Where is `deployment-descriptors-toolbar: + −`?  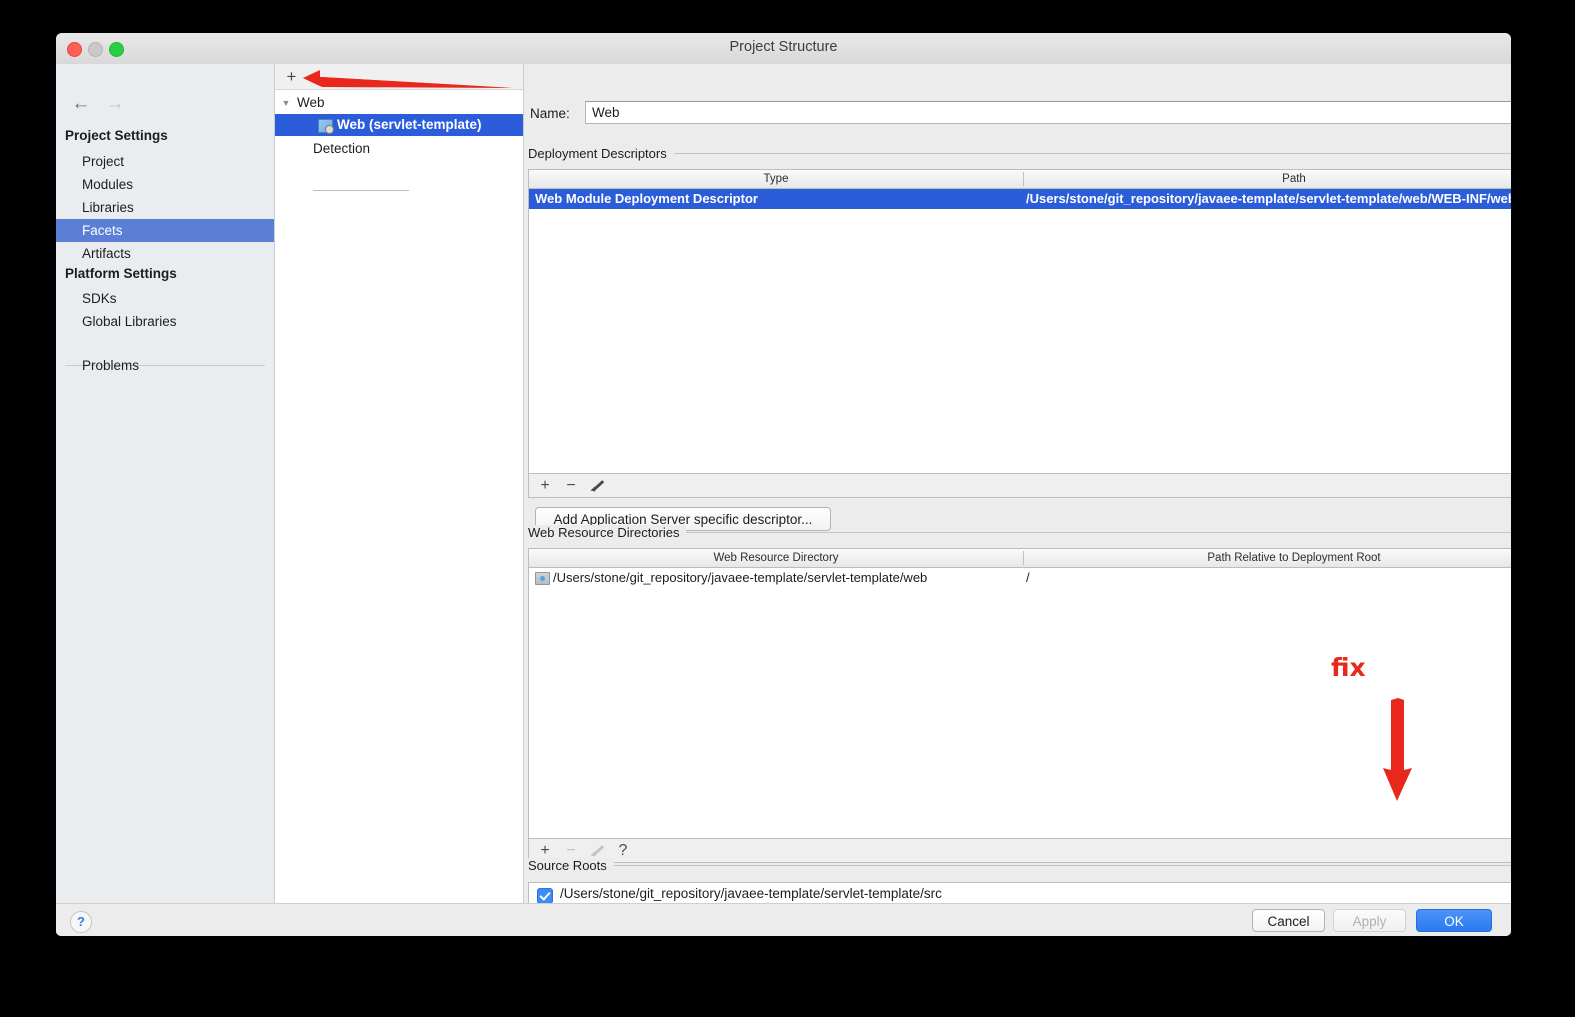
deployment-descriptors-toolbar: + − is located at coordinates (1019, 486).